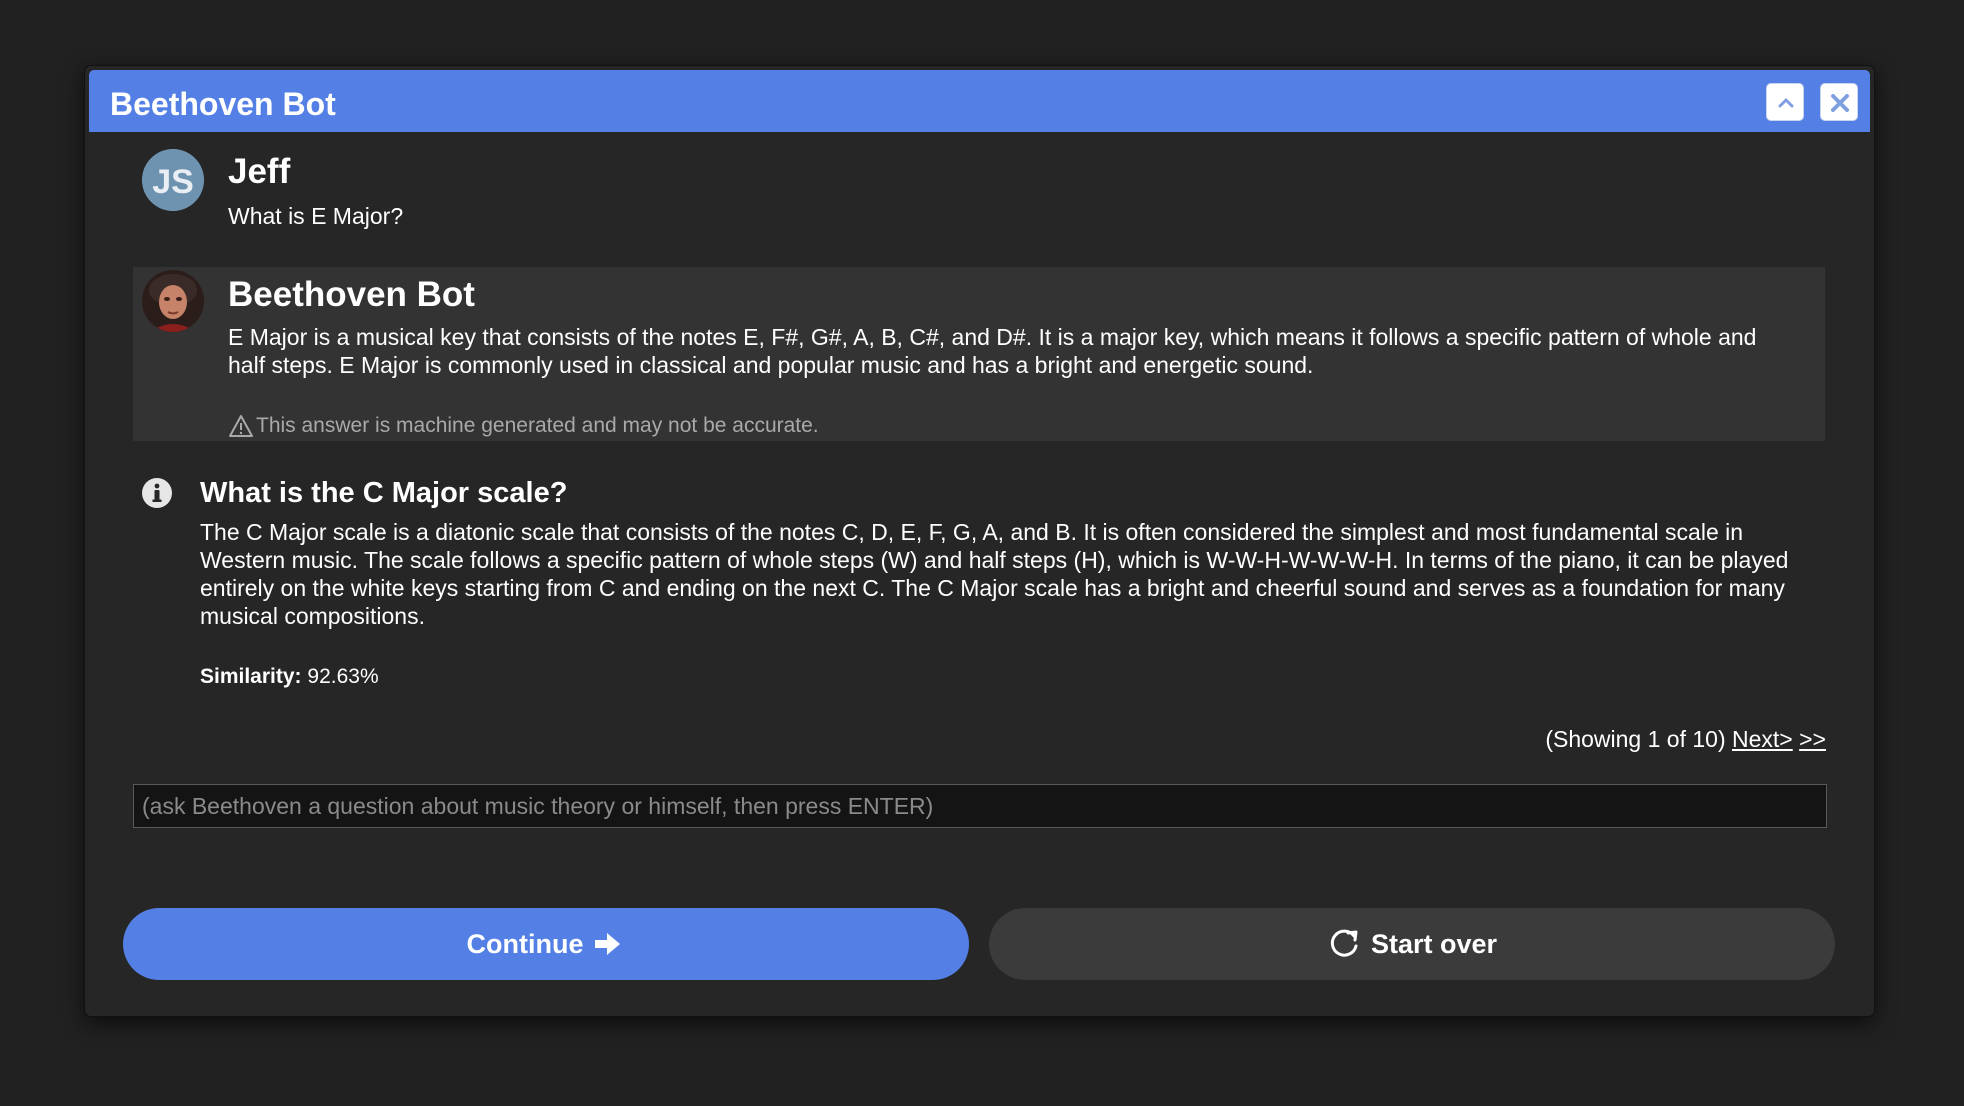 This screenshot has width=1964, height=1106. Describe the element at coordinates (979, 101) in the screenshot. I see `title-bar: Beethoven Bot` at that location.